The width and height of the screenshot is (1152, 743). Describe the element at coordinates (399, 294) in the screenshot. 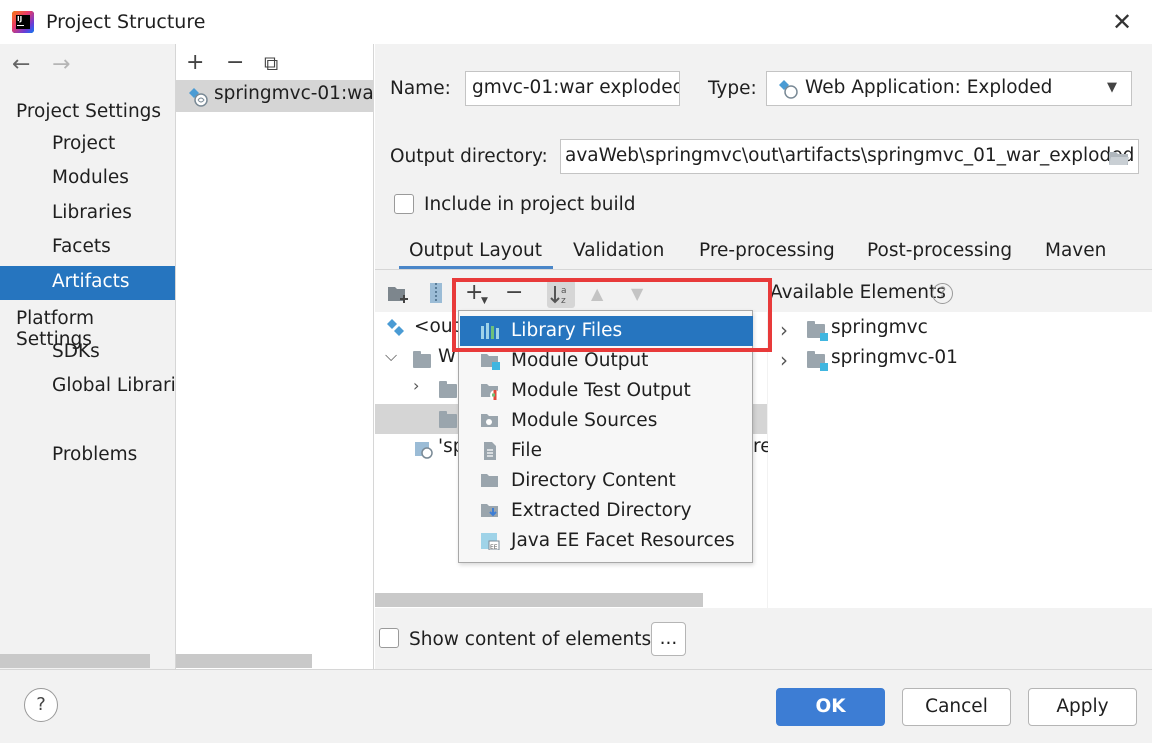

I see `new-directory-icon` at that location.